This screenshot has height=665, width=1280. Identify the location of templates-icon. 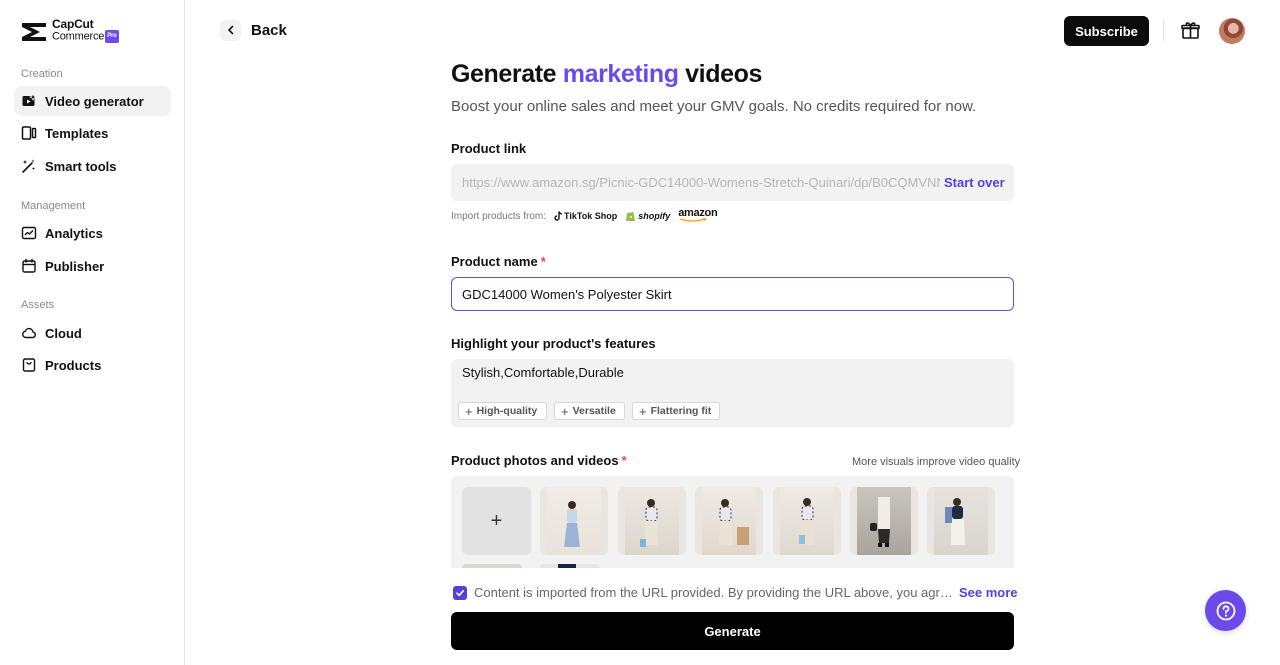
(29, 133).